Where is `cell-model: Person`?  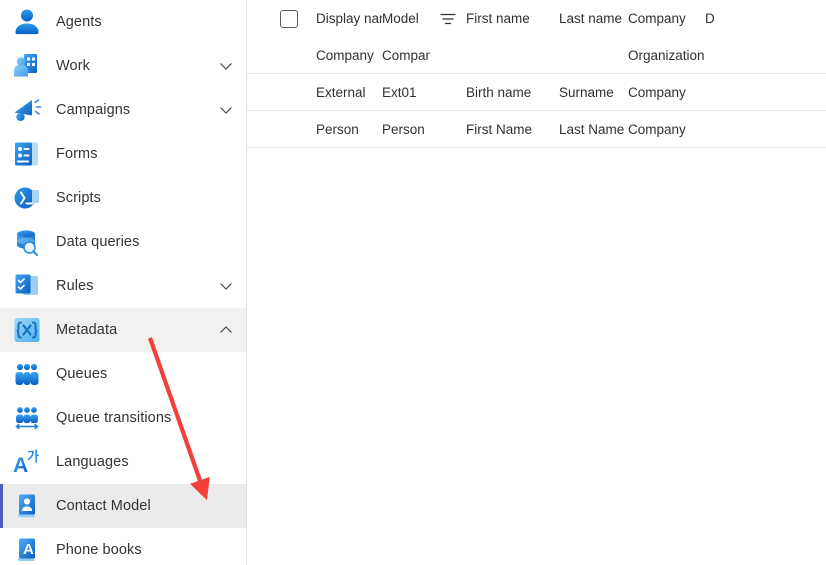
cell-model: Person is located at coordinates (403, 129).